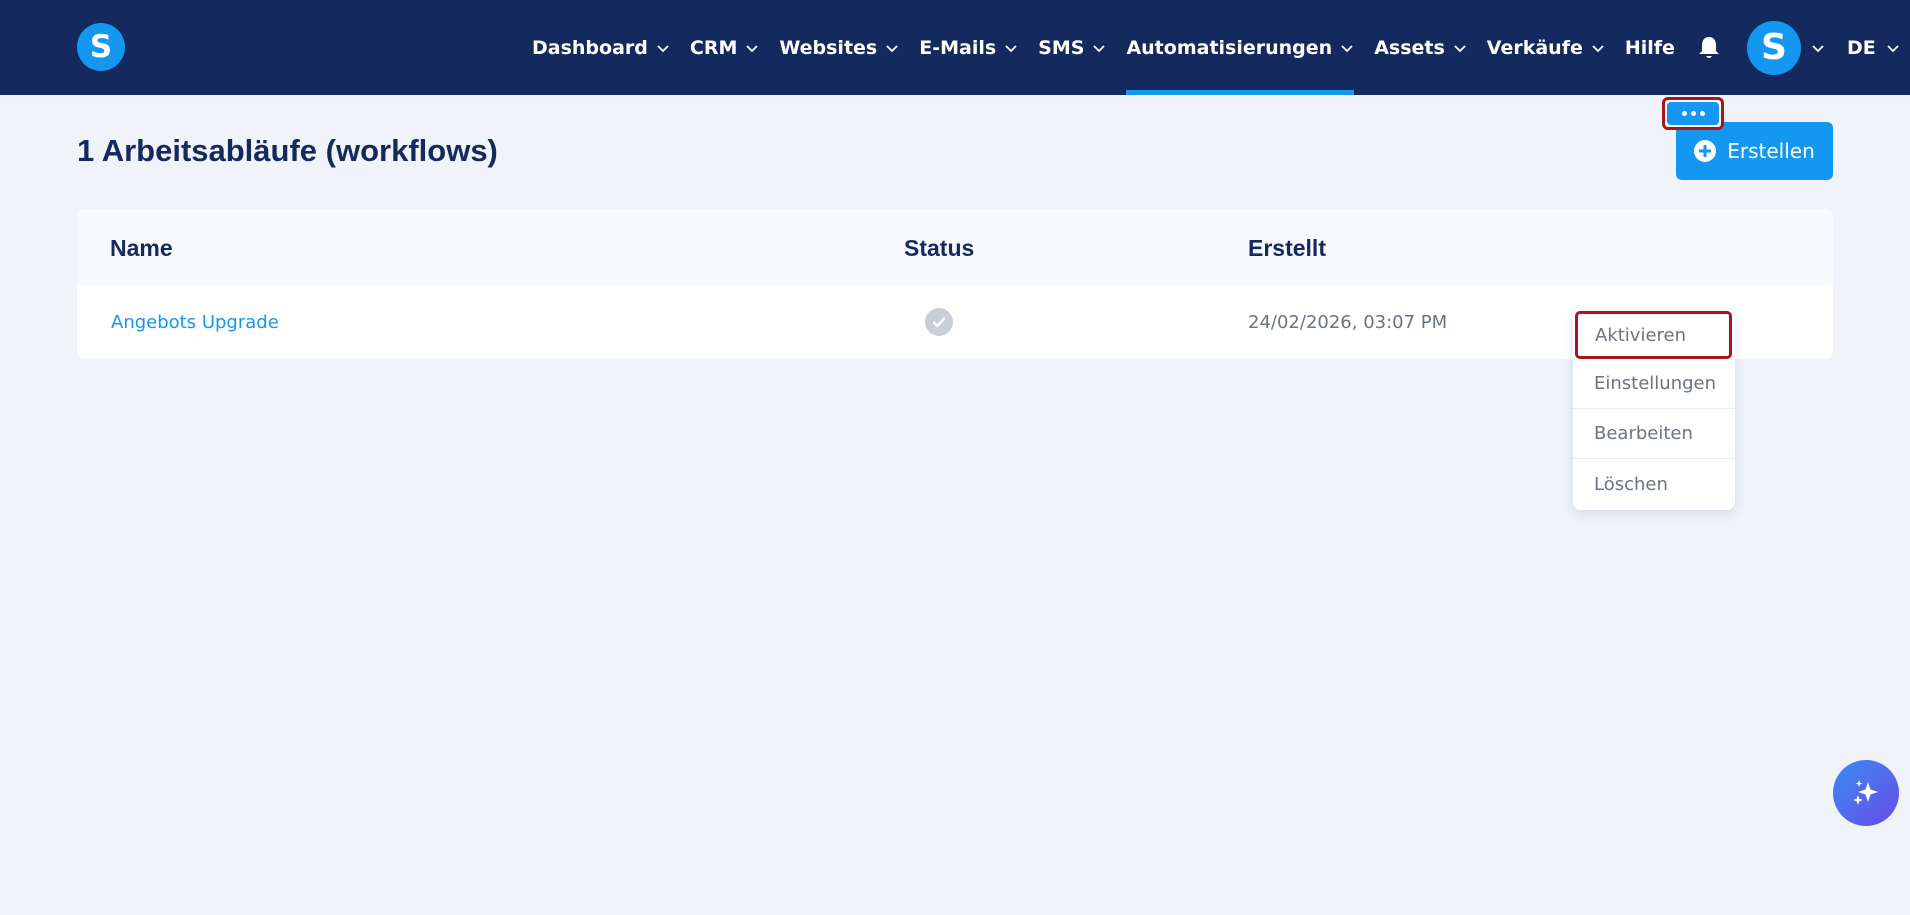 This screenshot has height=915, width=1910. What do you see at coordinates (1705, 151) in the screenshot?
I see `plus-circle-icon` at bounding box center [1705, 151].